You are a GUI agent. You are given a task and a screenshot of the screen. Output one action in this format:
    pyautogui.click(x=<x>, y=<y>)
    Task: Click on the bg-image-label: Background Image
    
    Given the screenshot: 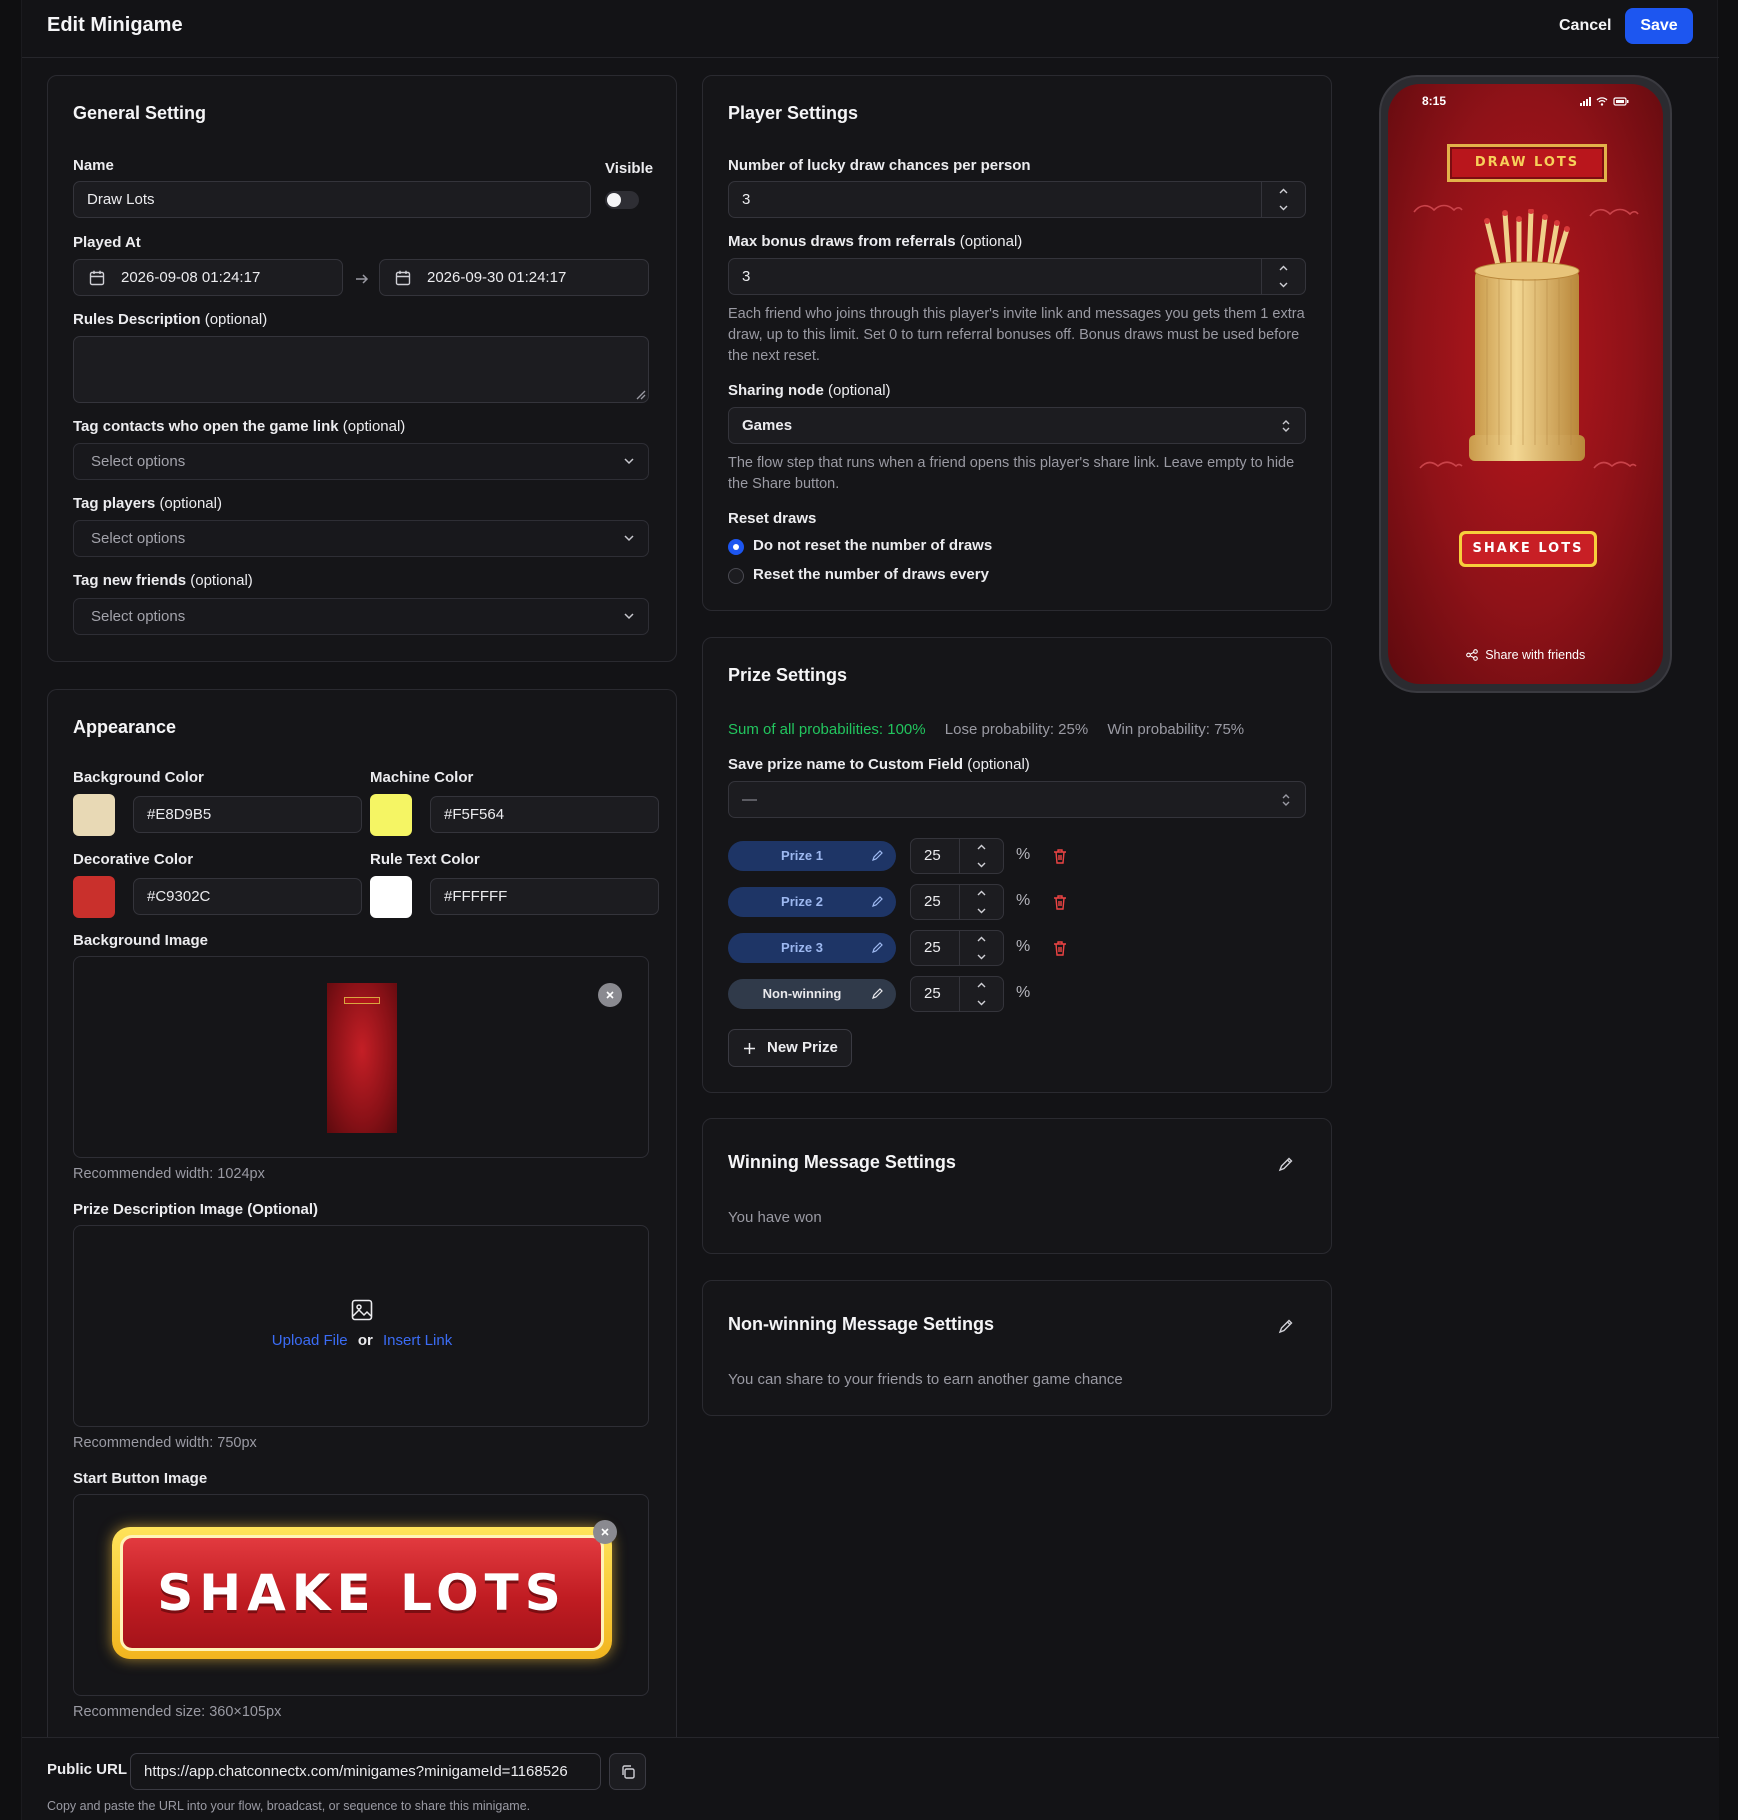 What is the action you would take?
    pyautogui.click(x=141, y=940)
    